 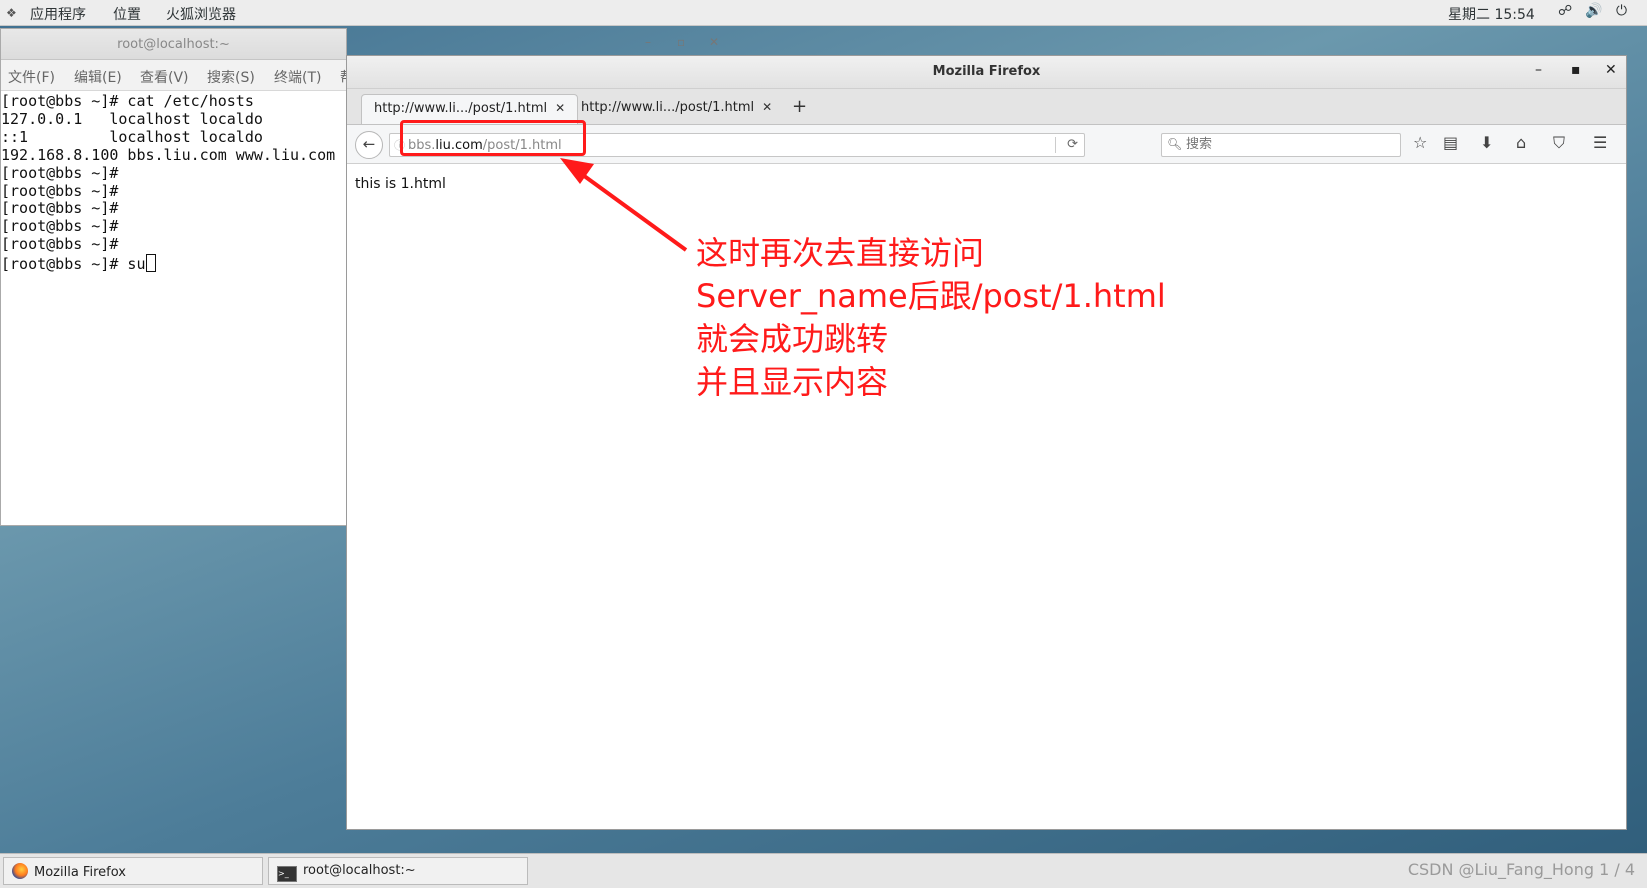 I want to click on taskbar-item-terminal: >_ root@localhost:~, so click(x=398, y=871).